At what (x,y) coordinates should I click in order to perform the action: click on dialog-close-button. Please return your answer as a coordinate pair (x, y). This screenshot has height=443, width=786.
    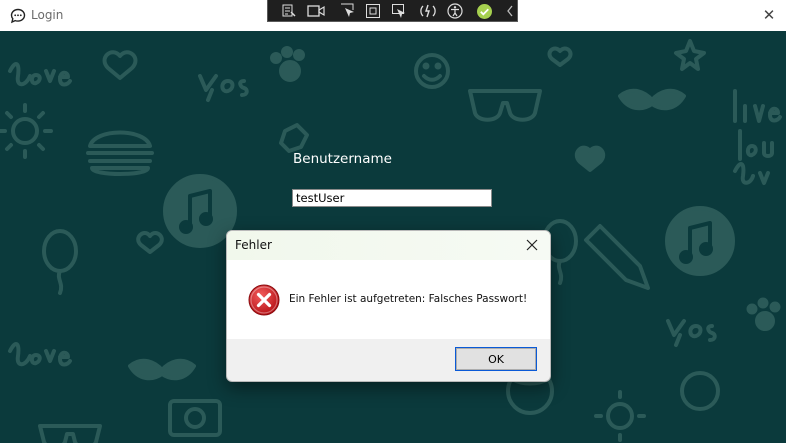
    Looking at the image, I should click on (532, 245).